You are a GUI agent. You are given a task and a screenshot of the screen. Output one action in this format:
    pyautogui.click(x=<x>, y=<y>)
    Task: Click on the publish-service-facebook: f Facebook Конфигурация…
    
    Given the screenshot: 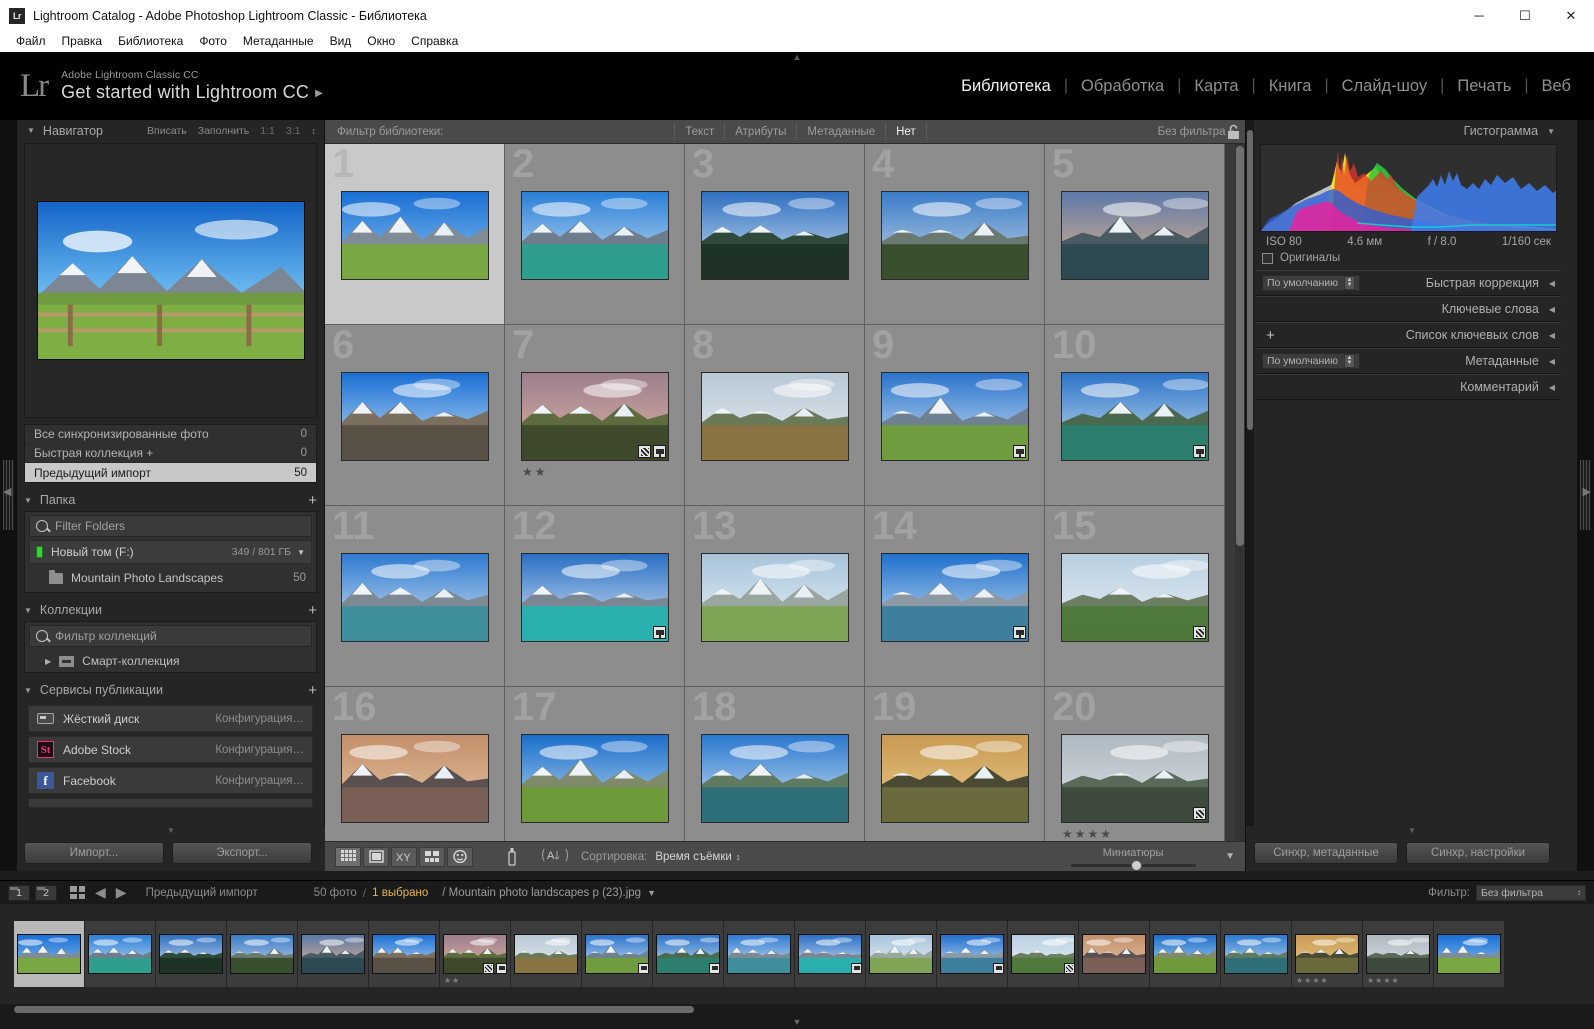 What is the action you would take?
    pyautogui.click(x=170, y=780)
    